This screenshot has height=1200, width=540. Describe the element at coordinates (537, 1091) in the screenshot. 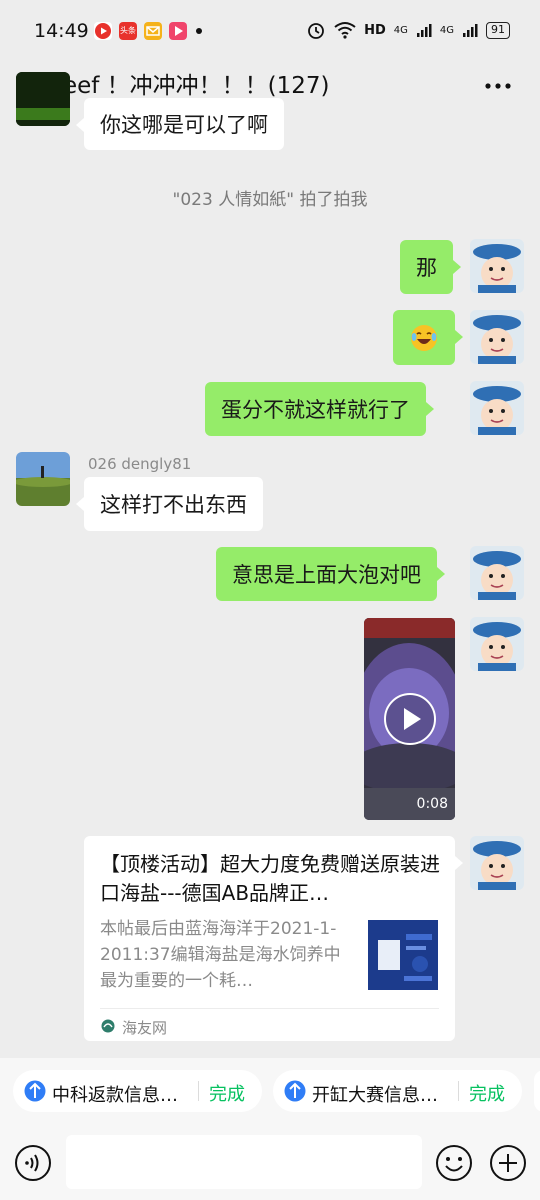

I see `mini-program-pill-3-partial` at that location.